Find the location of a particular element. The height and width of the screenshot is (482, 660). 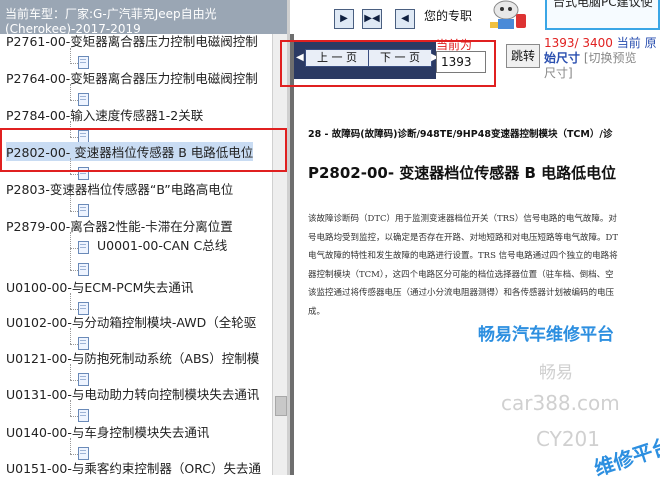

paragraph-line: 成。 is located at coordinates (317, 311).